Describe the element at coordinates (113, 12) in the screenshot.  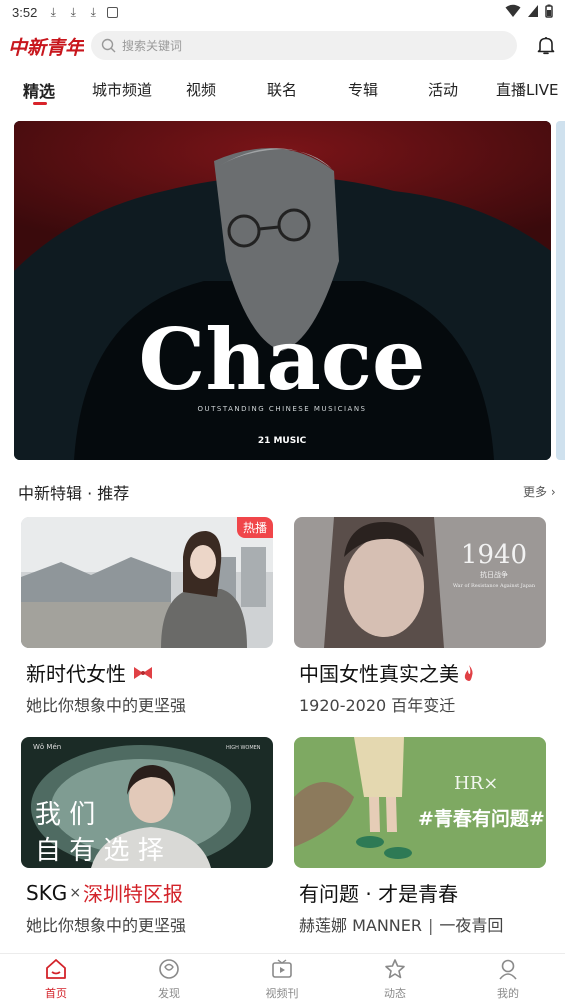
I see `app-notification-icon` at that location.